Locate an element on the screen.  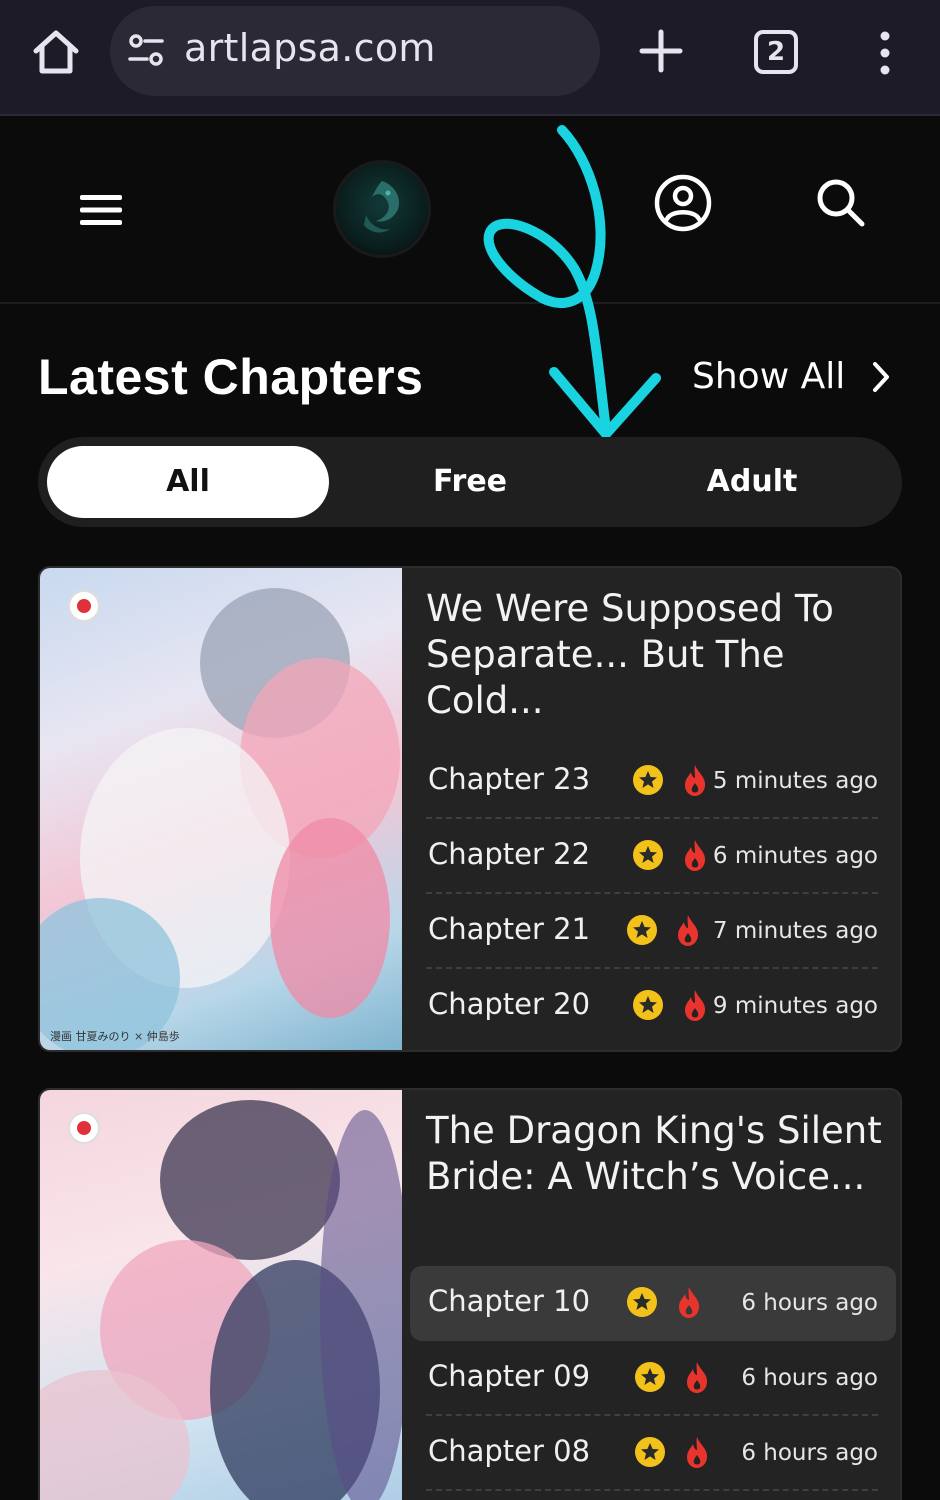
chapter-row: Chapter 21 7 minutes ago is located at coordinates (654, 931).